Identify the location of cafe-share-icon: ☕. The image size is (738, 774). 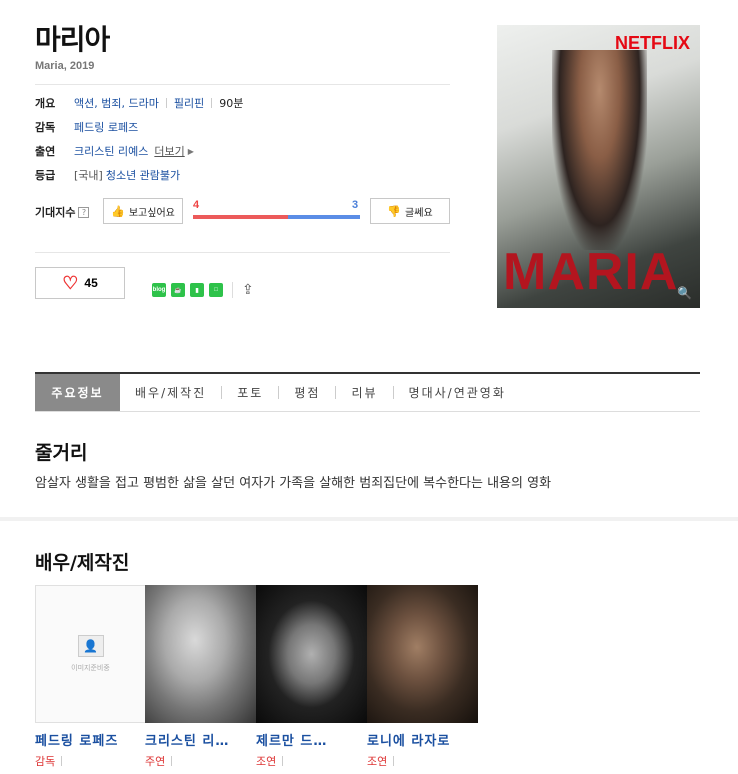
(178, 290).